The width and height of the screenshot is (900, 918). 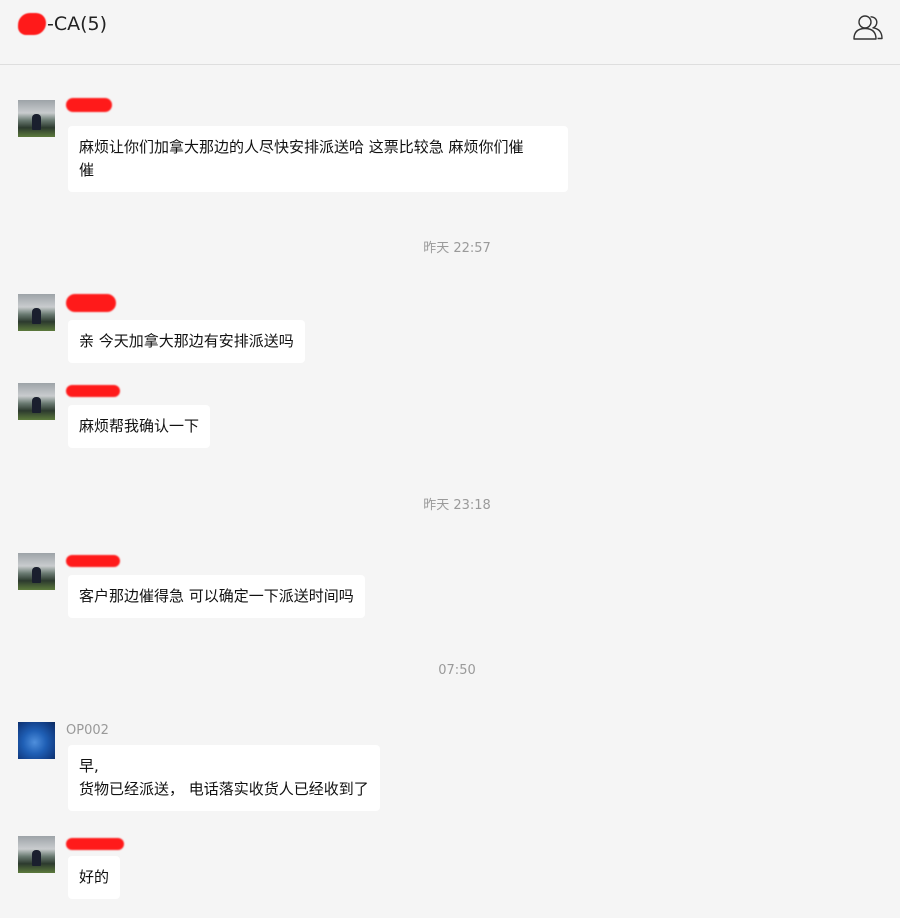 What do you see at coordinates (94, 877) in the screenshot?
I see `message-bubble: 好的` at bounding box center [94, 877].